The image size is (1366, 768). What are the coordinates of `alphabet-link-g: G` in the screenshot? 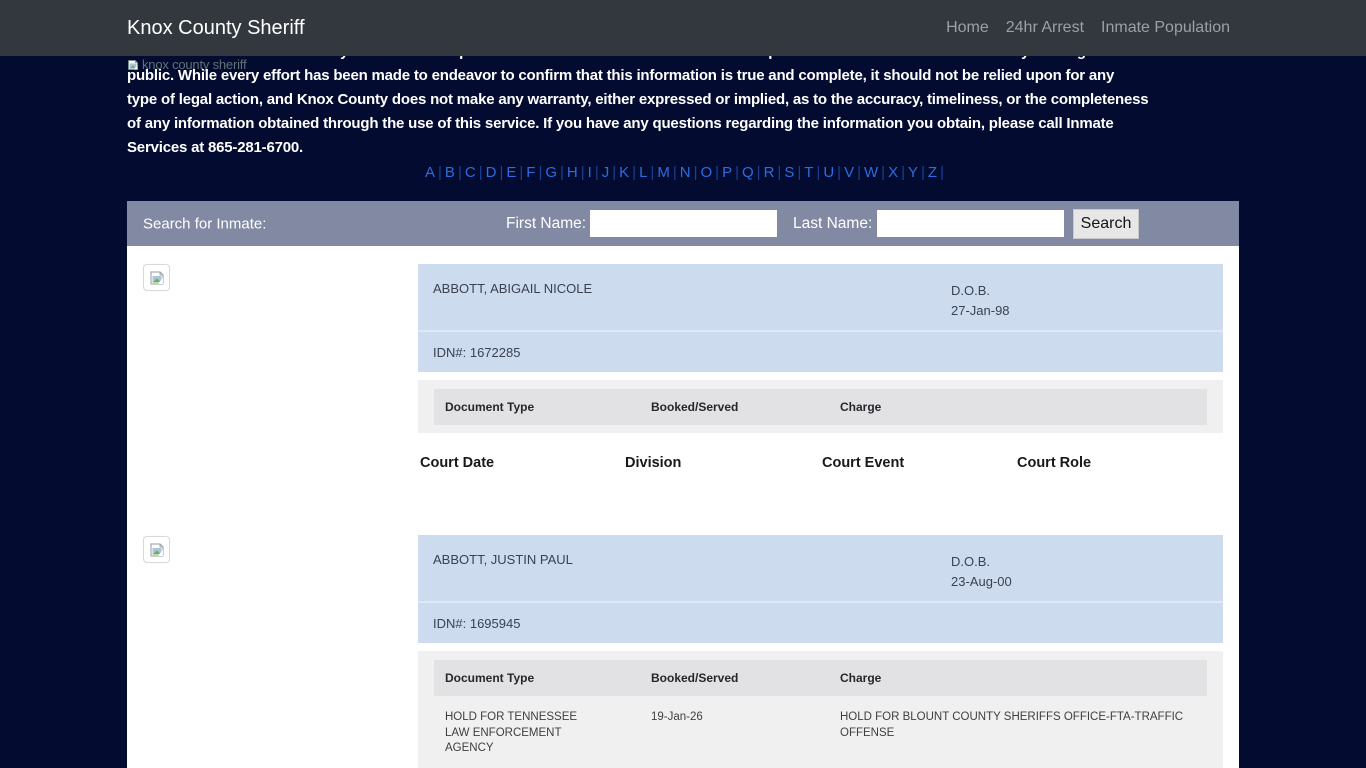 It's located at (551, 172).